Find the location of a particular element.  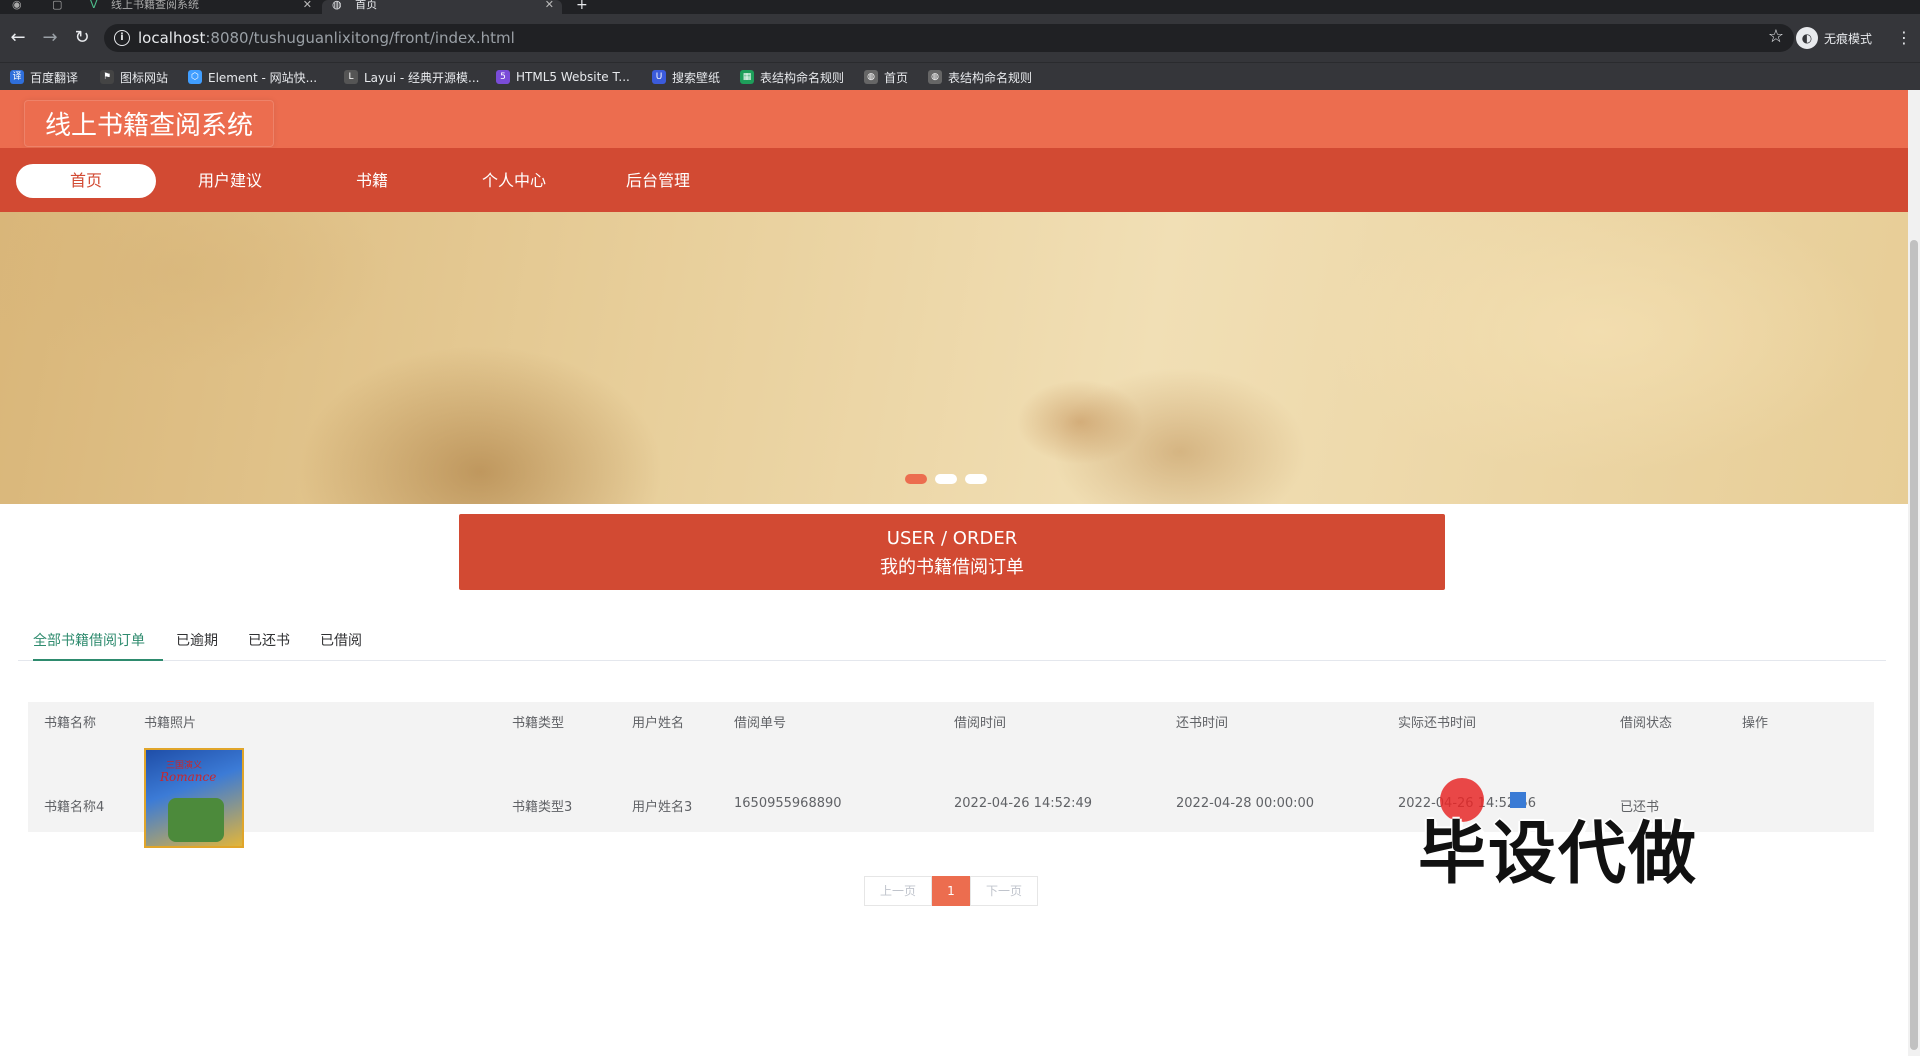

tab-borrowed: 已借阅 is located at coordinates (341, 642).